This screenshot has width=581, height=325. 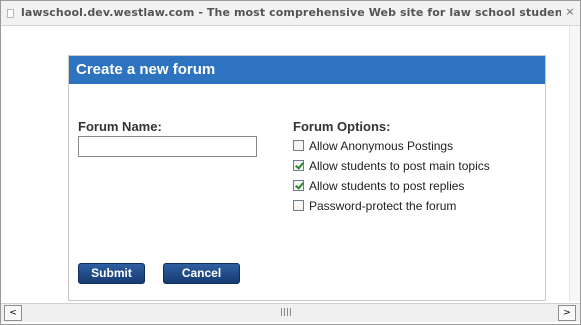 What do you see at coordinates (387, 186) in the screenshot?
I see `option-label: Allow students to post replies` at bounding box center [387, 186].